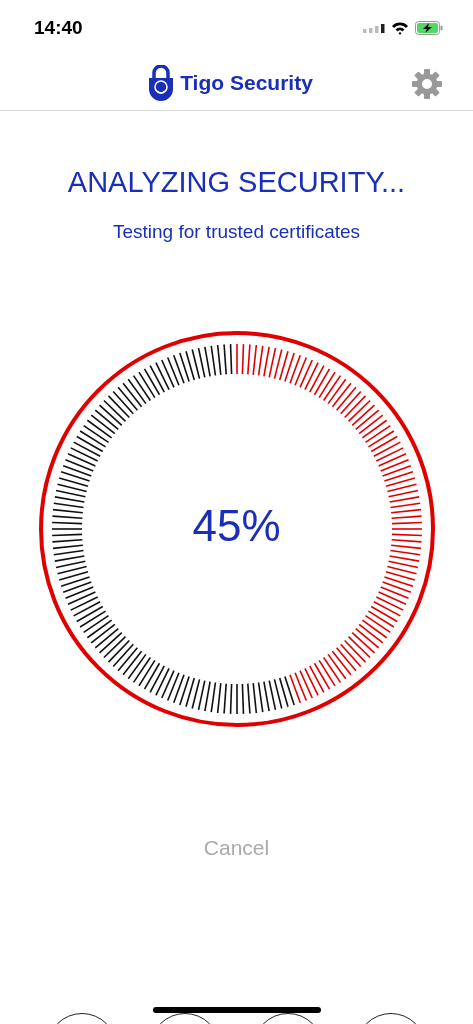  What do you see at coordinates (400, 28) in the screenshot?
I see `wifi-icon` at bounding box center [400, 28].